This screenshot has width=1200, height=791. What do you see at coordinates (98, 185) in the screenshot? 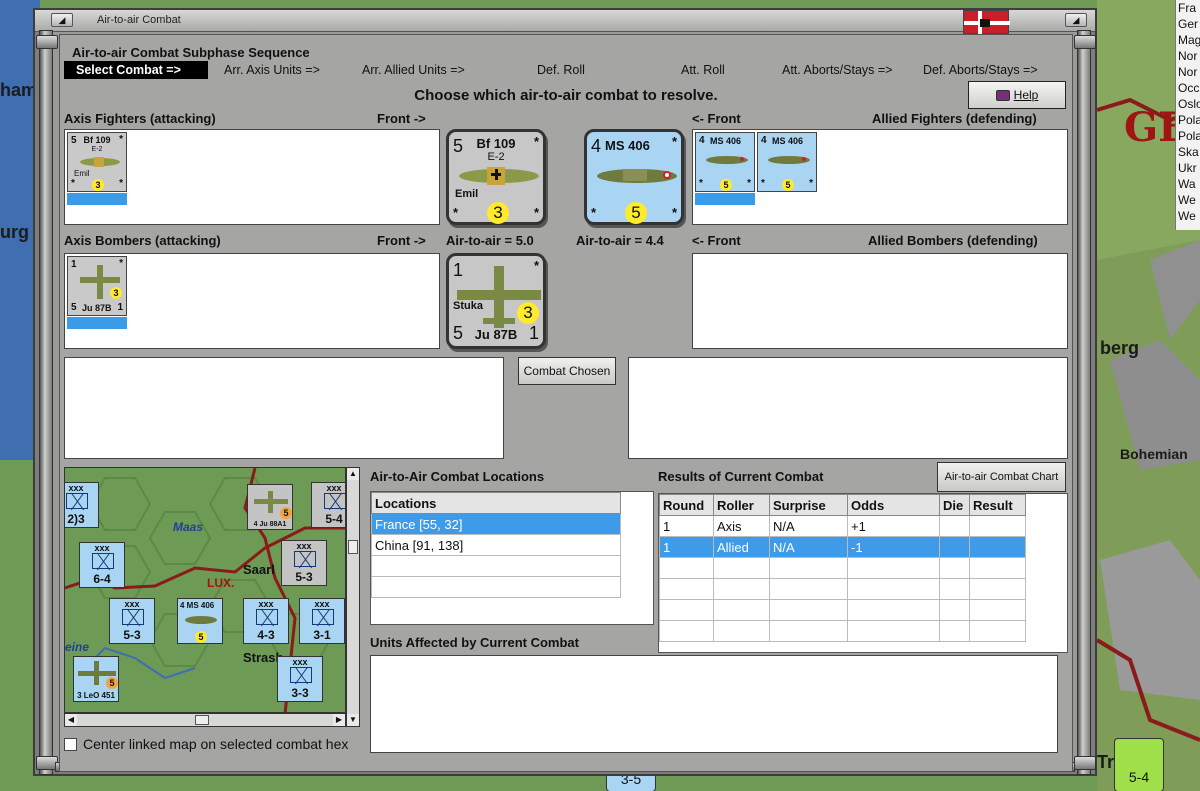
I see `counter-range: 3` at bounding box center [98, 185].